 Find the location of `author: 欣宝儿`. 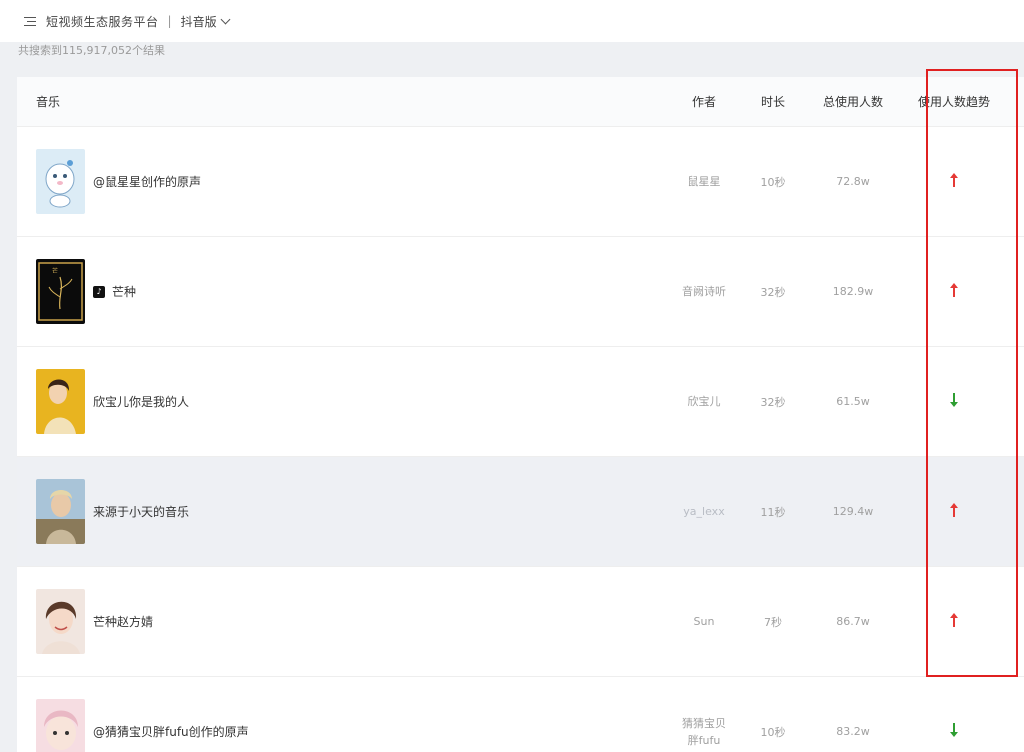

author: 欣宝儿 is located at coordinates (704, 401).